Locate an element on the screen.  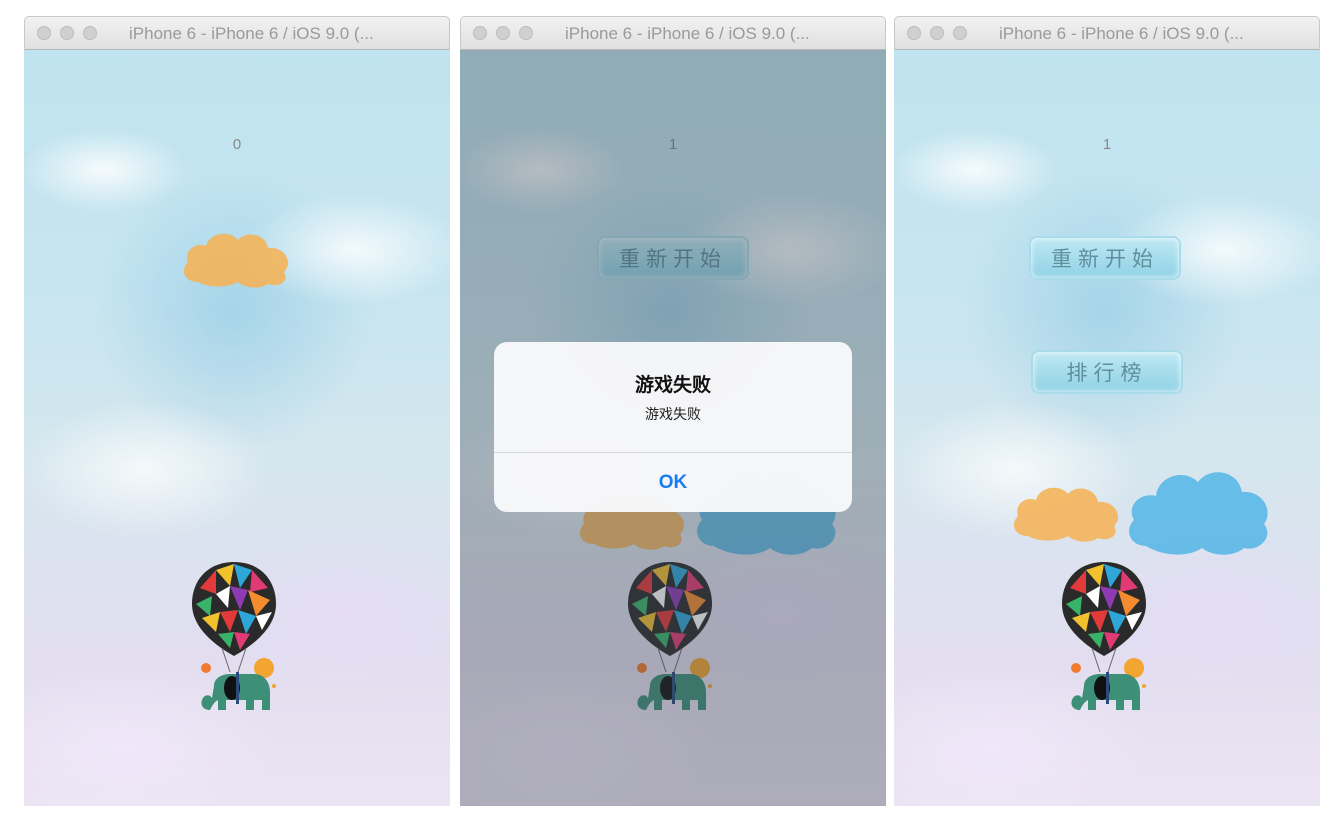
game-over-alert: 游戏失败 游戏失败 OK is located at coordinates (673, 427).